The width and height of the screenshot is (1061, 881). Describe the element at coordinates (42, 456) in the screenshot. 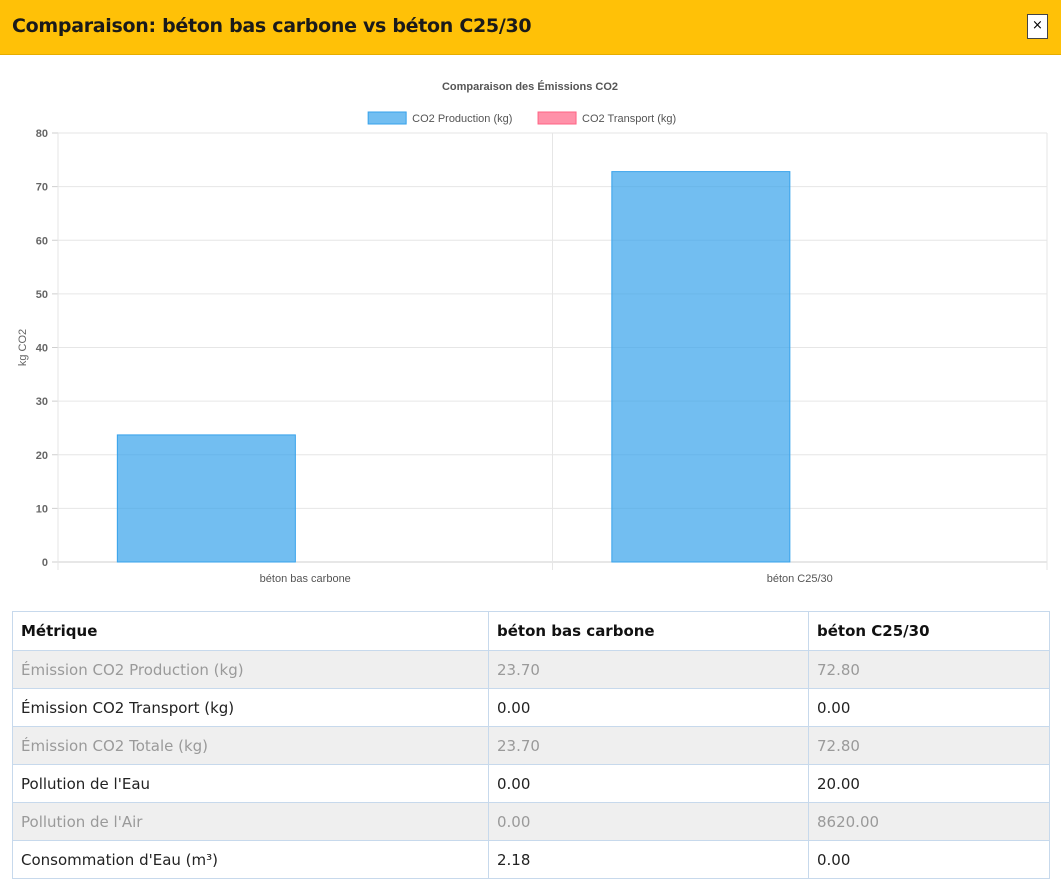

I see `y-tick-label: 20` at that location.